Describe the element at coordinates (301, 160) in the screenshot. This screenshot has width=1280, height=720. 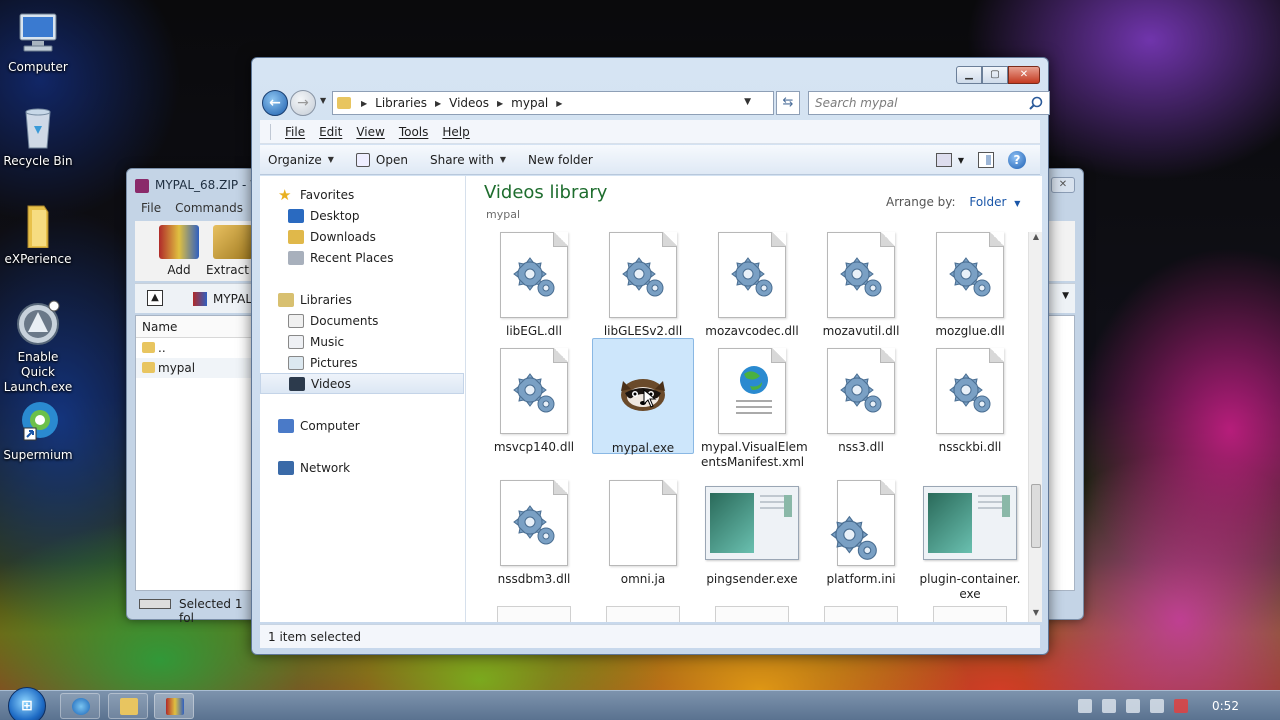
I see `organize-button: Organize ▼` at that location.